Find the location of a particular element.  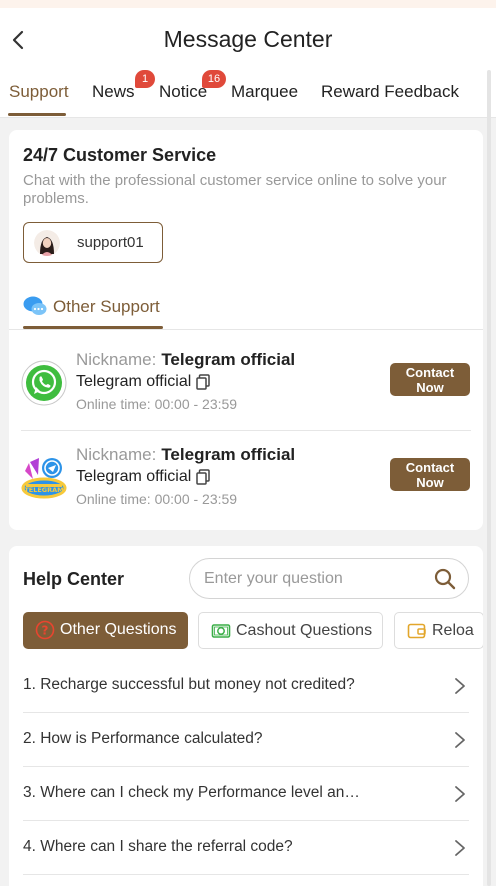

question-item: 2. How is Performance calculated? is located at coordinates (246, 740).